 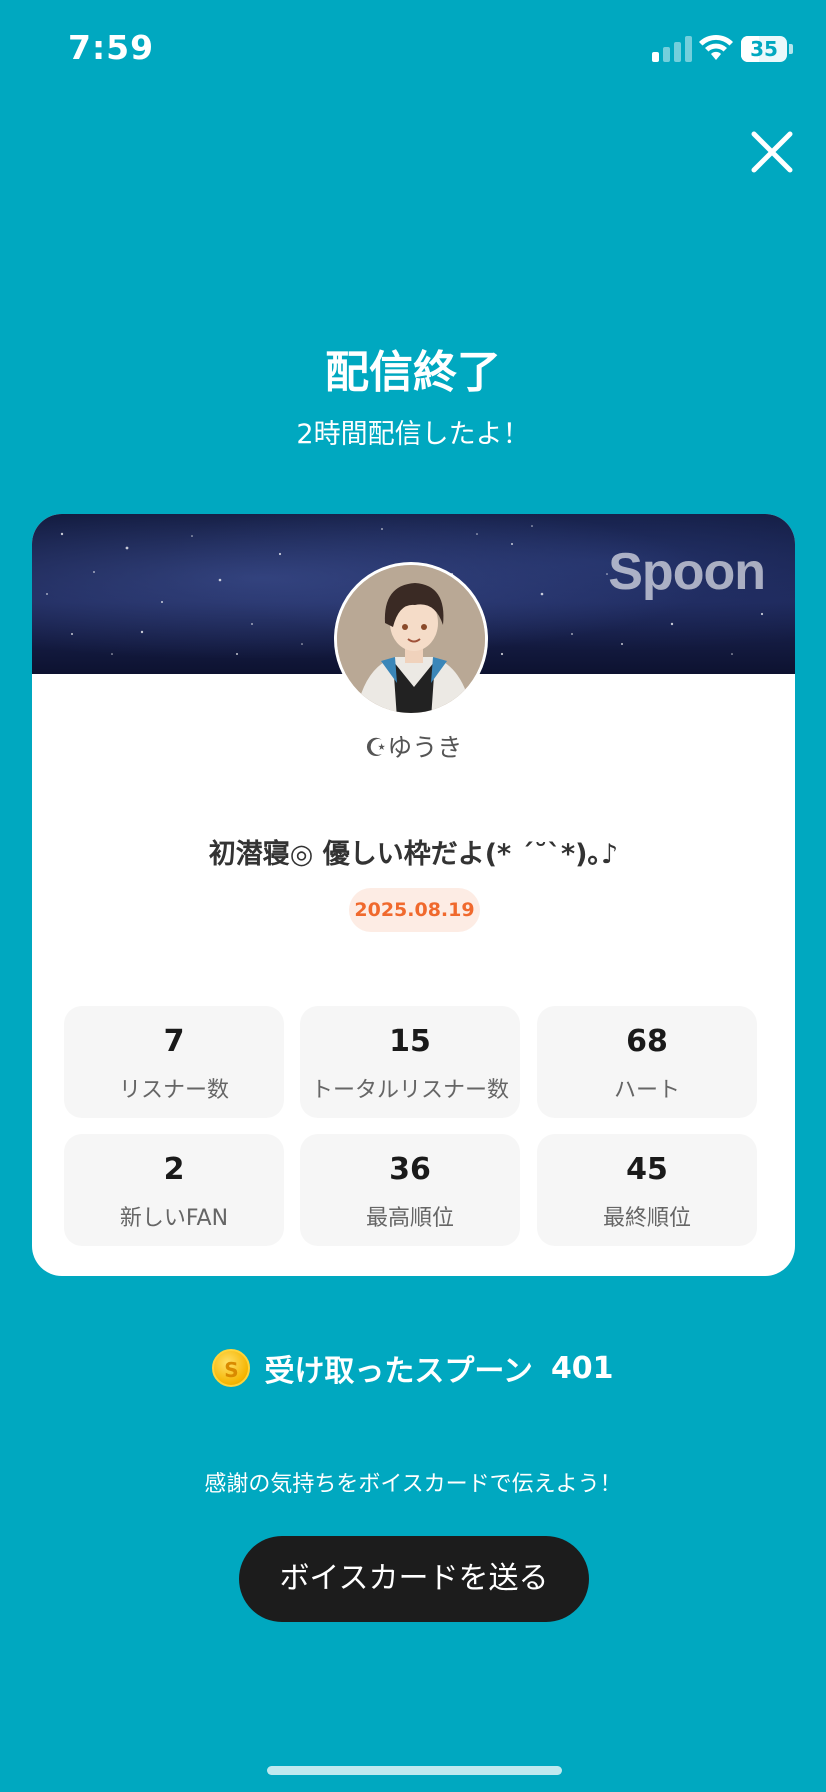 I want to click on page-subtitle: 2時間配信したよ！, so click(x=413, y=434).